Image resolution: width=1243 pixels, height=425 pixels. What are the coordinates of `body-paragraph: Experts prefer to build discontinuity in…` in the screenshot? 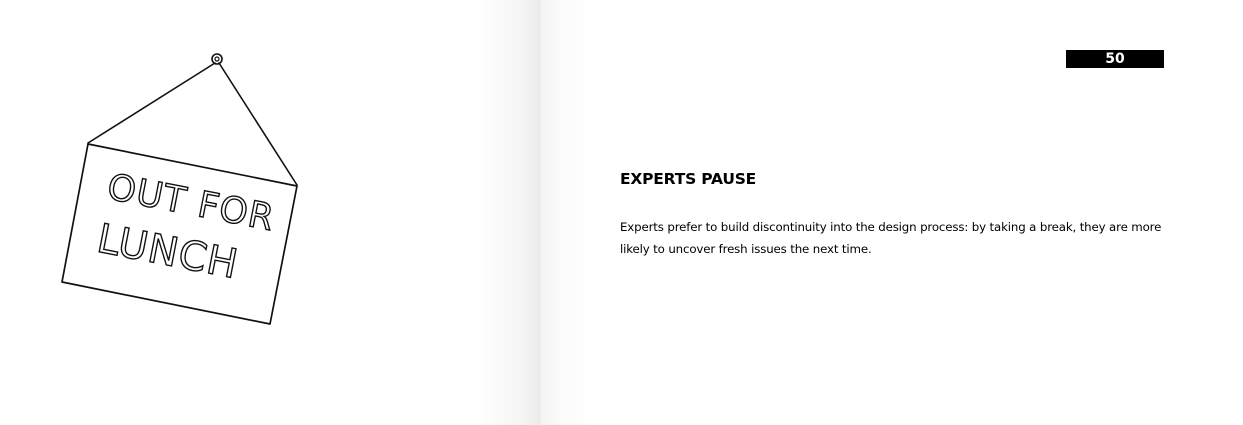 It's located at (891, 238).